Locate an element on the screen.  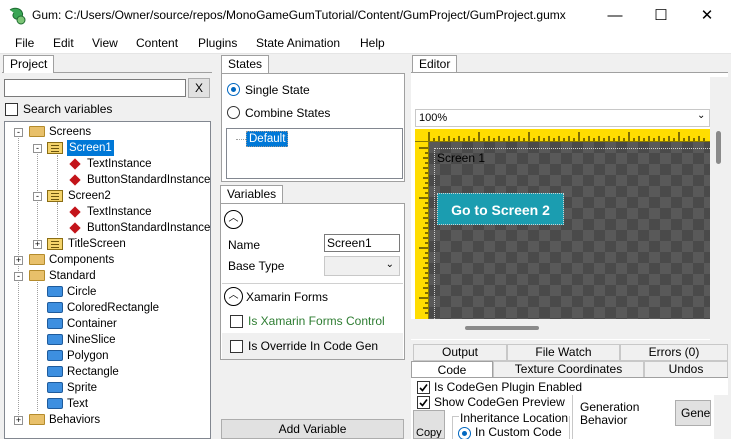
add-variable-button: Add Variable is located at coordinates (312, 429).